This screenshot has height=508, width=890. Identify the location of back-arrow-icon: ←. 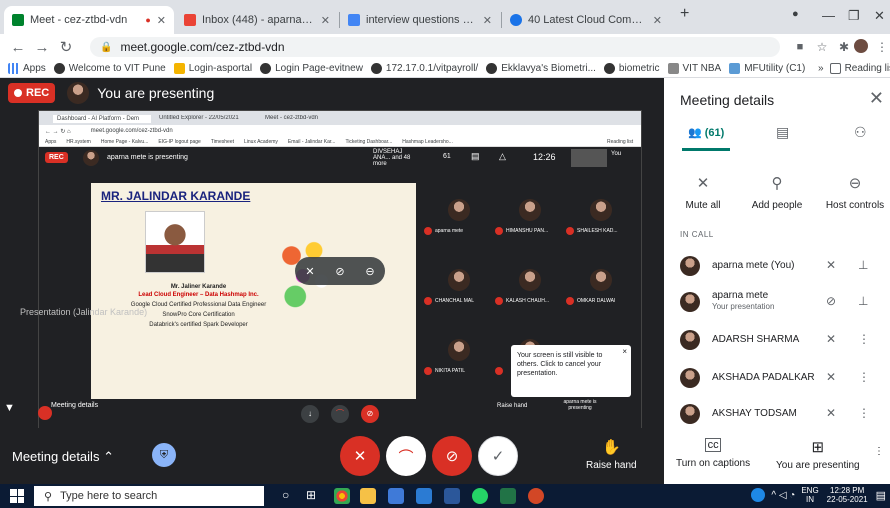
(18, 47).